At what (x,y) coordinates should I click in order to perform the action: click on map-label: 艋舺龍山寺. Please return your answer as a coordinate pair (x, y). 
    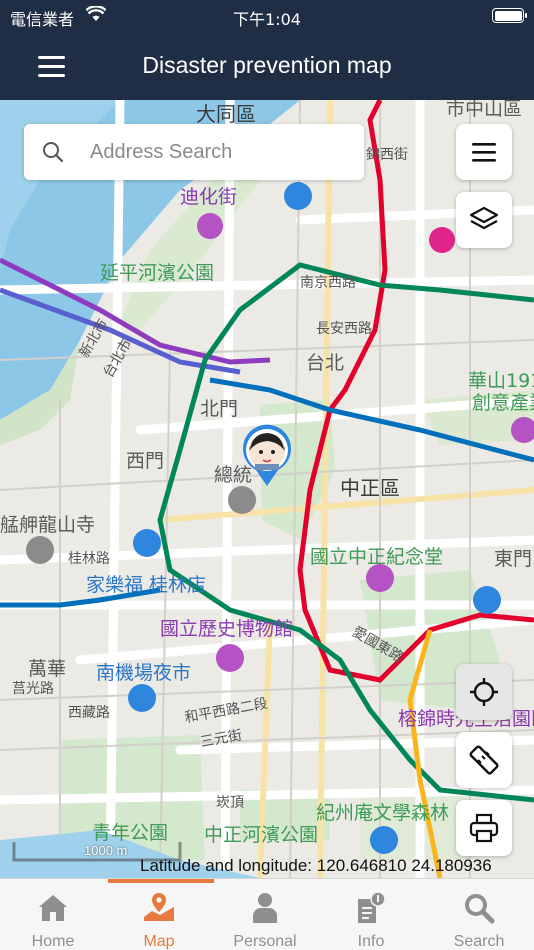
    Looking at the image, I should click on (48, 525).